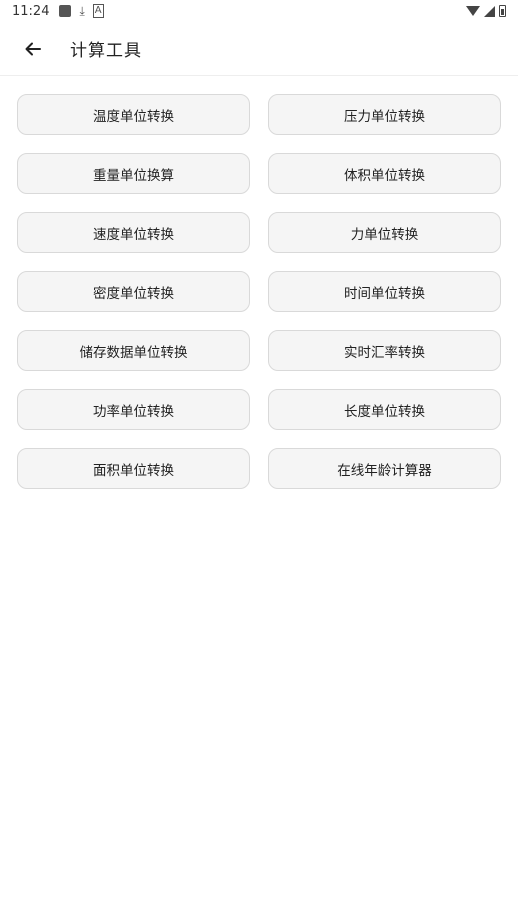 The height and width of the screenshot is (920, 518). I want to click on speed-conversion-button: 速度单位转换, so click(133, 232).